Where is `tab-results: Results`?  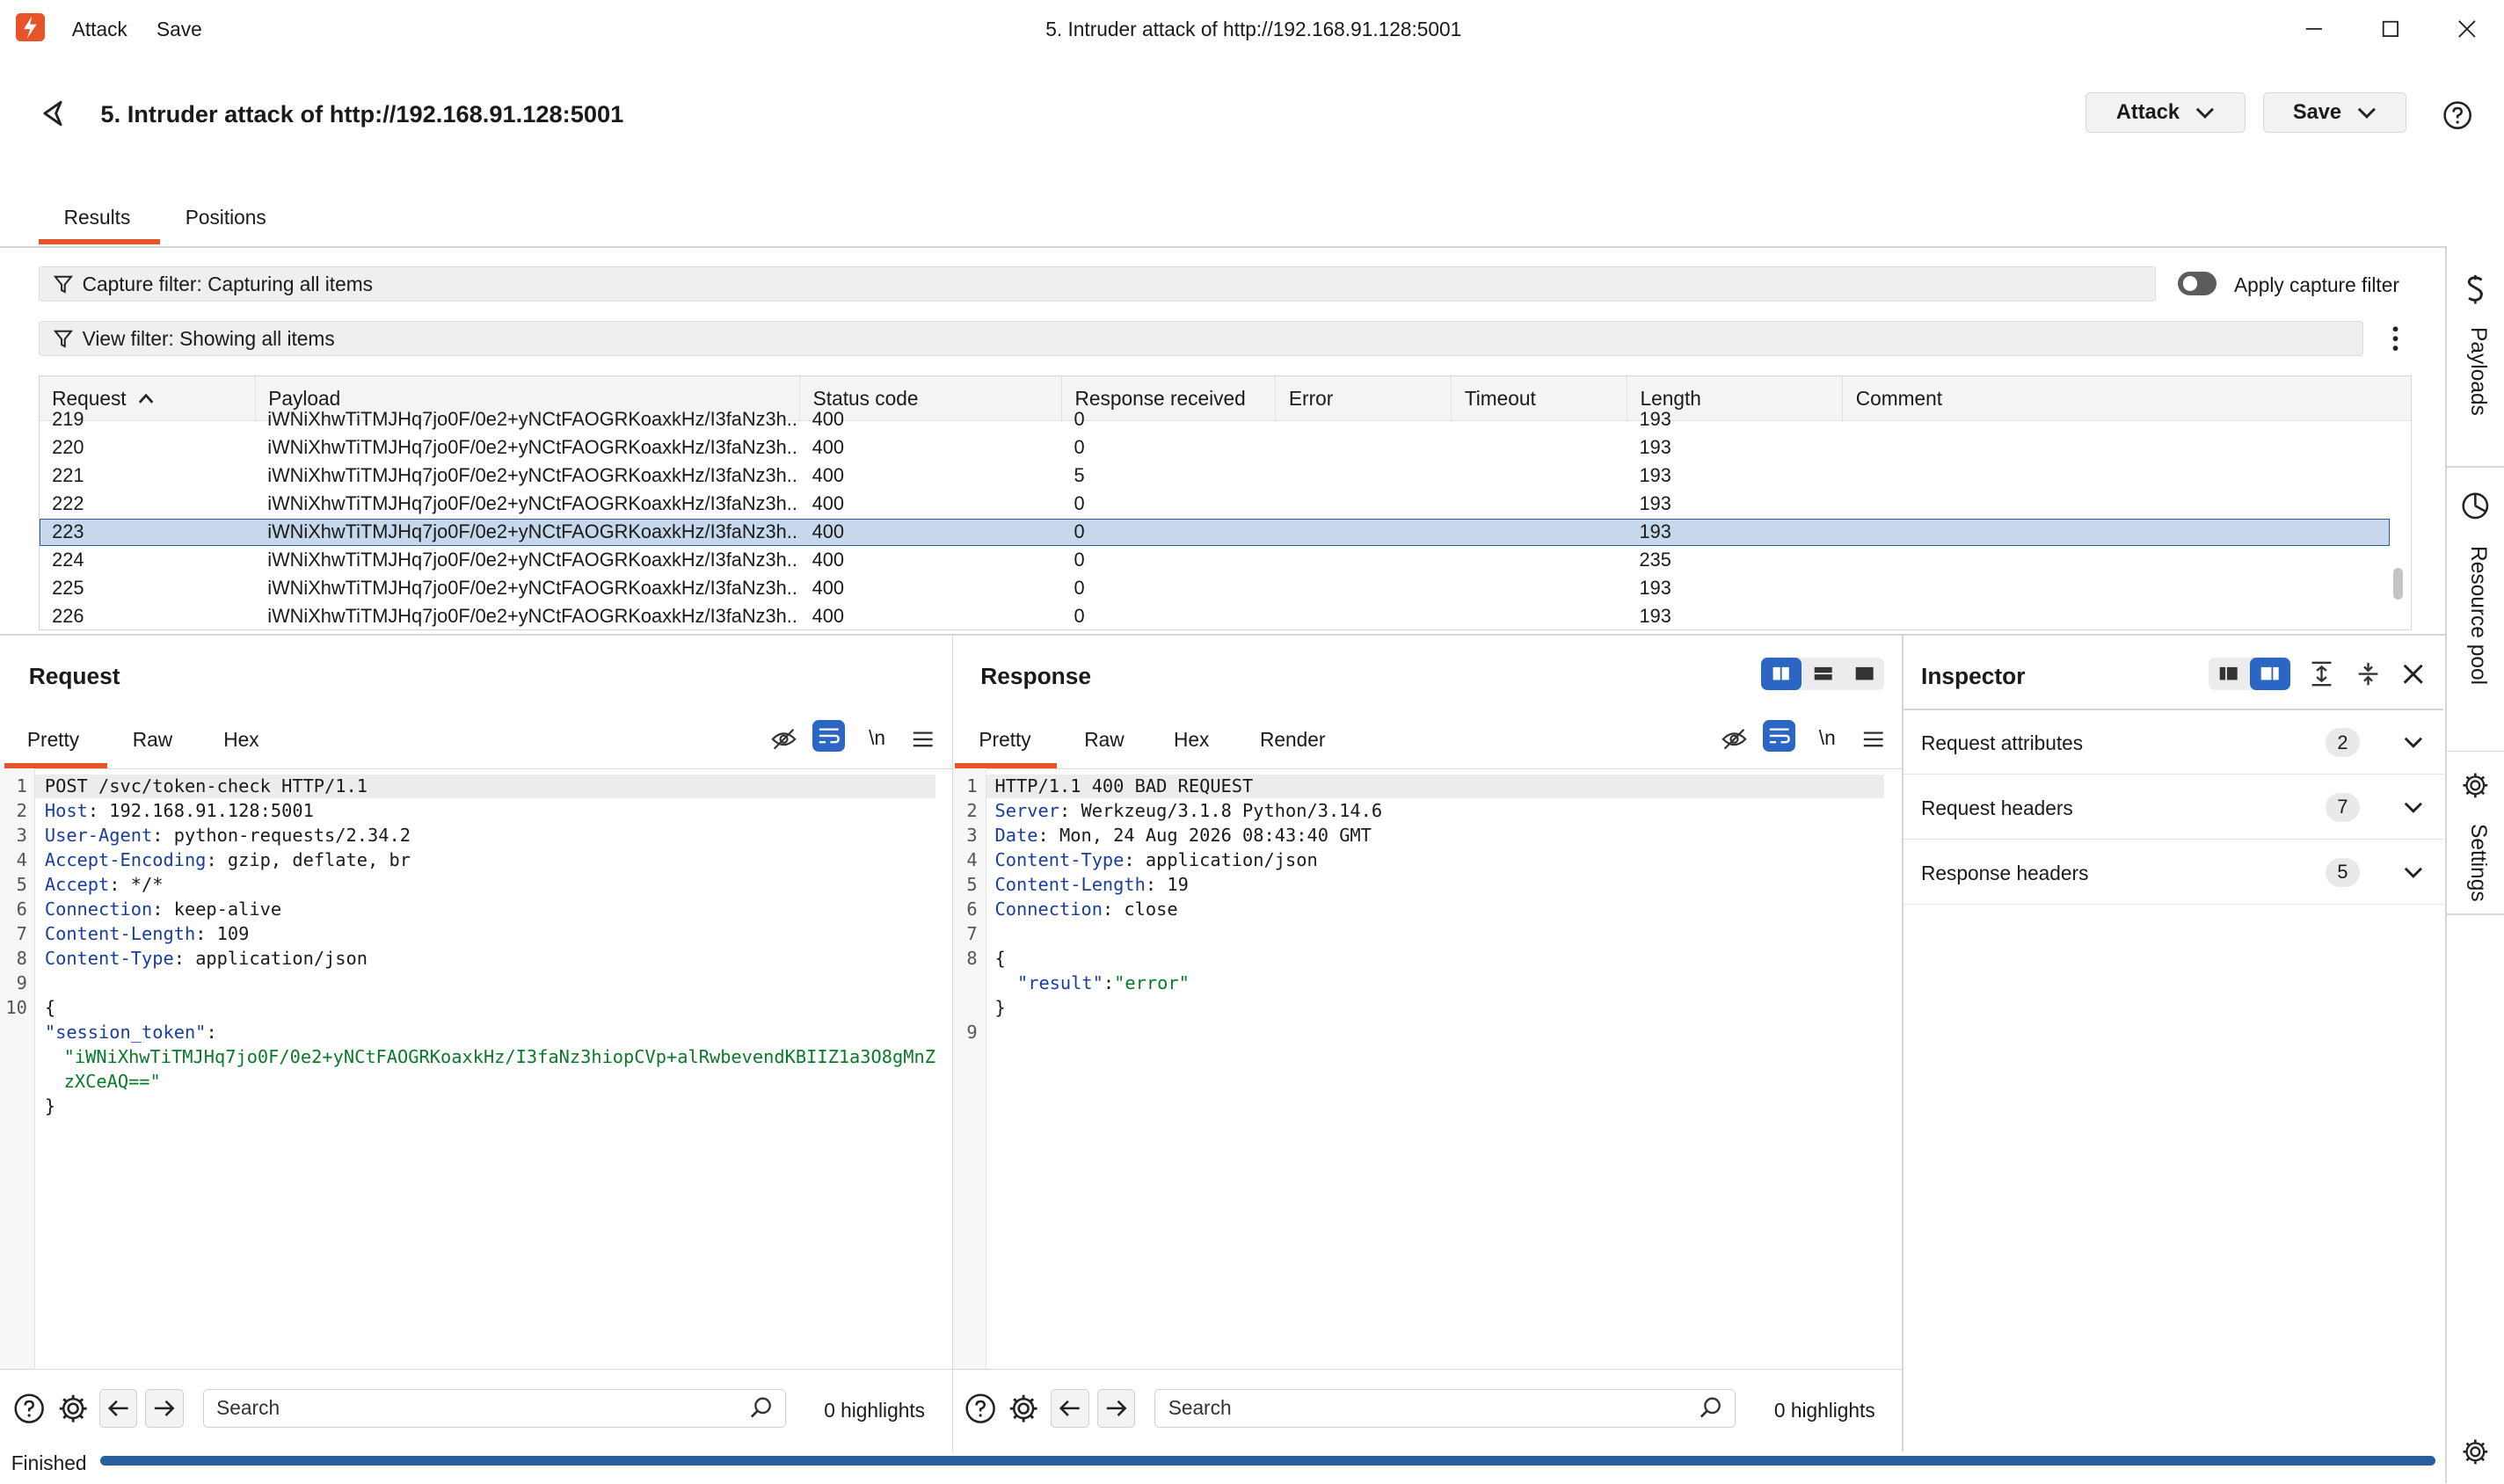 tab-results: Results is located at coordinates (97, 217).